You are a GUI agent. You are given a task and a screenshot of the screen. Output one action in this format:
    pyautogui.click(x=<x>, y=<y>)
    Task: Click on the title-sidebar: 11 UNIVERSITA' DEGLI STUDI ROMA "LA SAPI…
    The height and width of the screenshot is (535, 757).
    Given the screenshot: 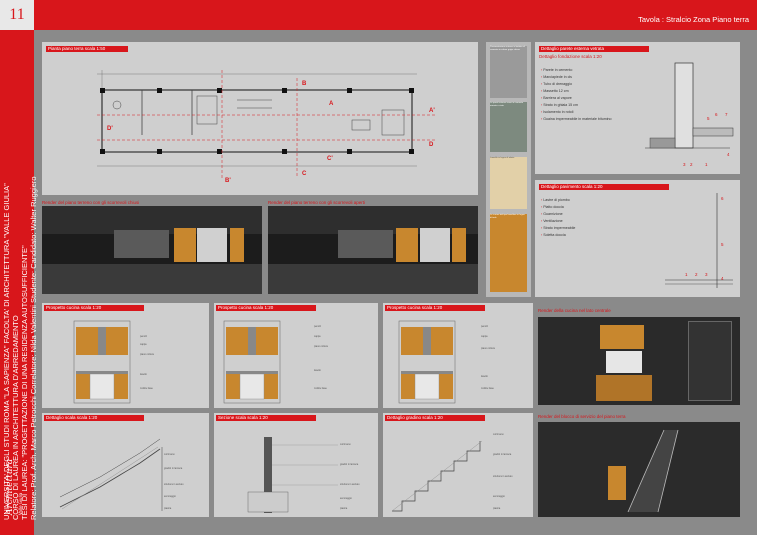 What is the action you would take?
    pyautogui.click(x=19, y=267)
    